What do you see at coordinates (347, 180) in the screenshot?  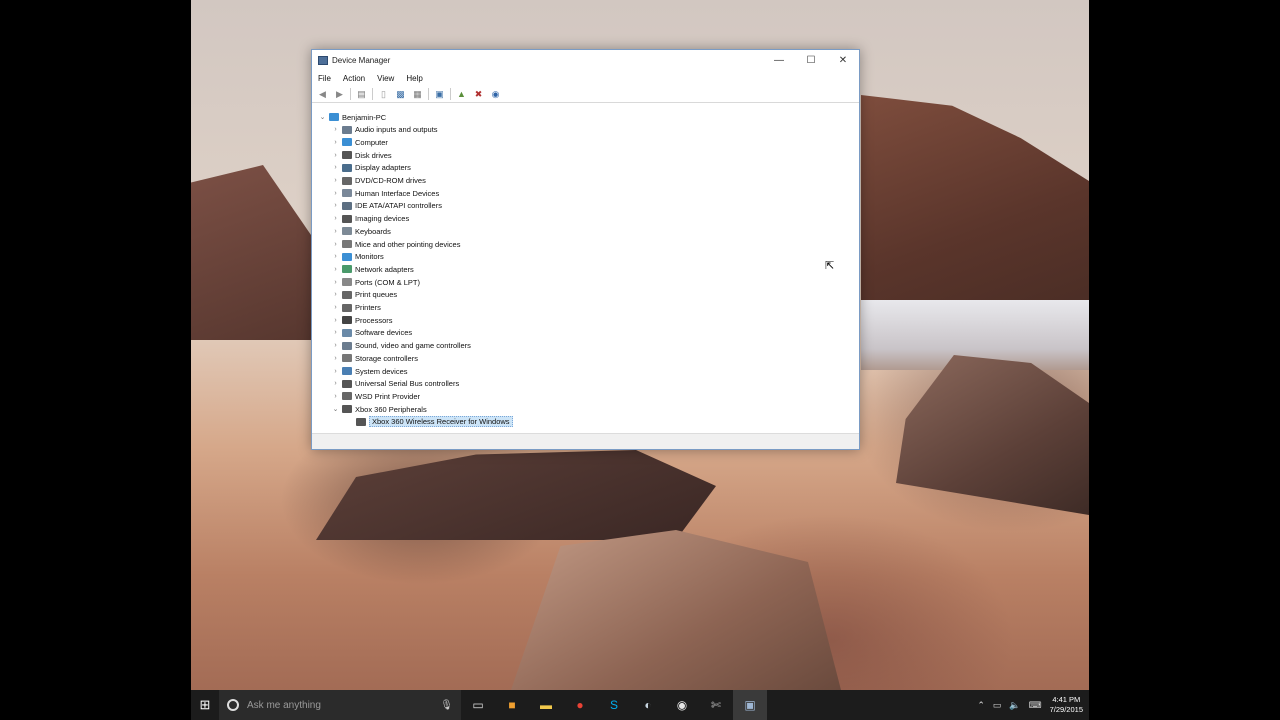 I see `dvd-drive-icon` at bounding box center [347, 180].